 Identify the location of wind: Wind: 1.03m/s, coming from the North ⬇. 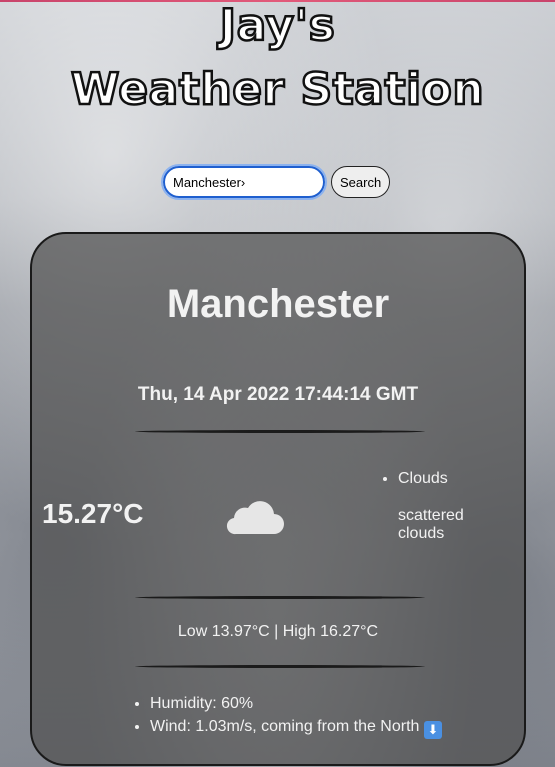
(296, 727).